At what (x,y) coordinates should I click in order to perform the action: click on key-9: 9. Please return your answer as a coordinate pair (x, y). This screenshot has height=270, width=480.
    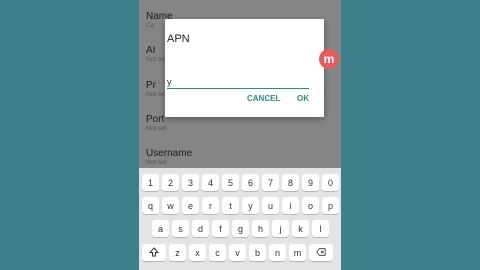
    Looking at the image, I should click on (310, 182).